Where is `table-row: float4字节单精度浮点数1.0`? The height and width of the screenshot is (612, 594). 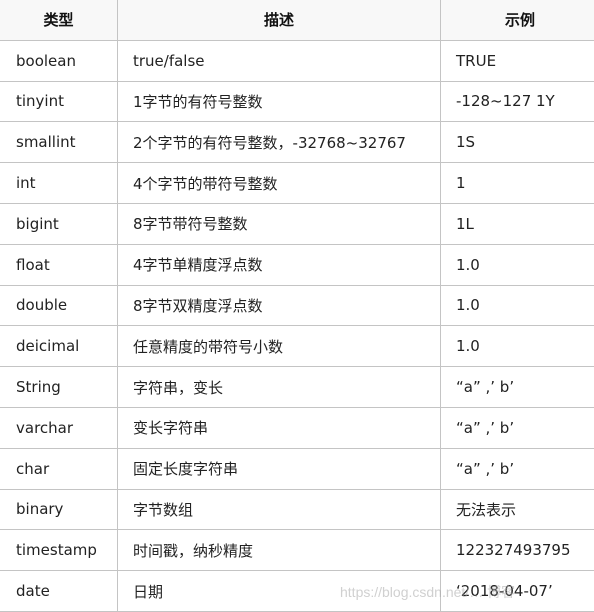
table-row: float4字节单精度浮点数1.0 is located at coordinates (297, 264).